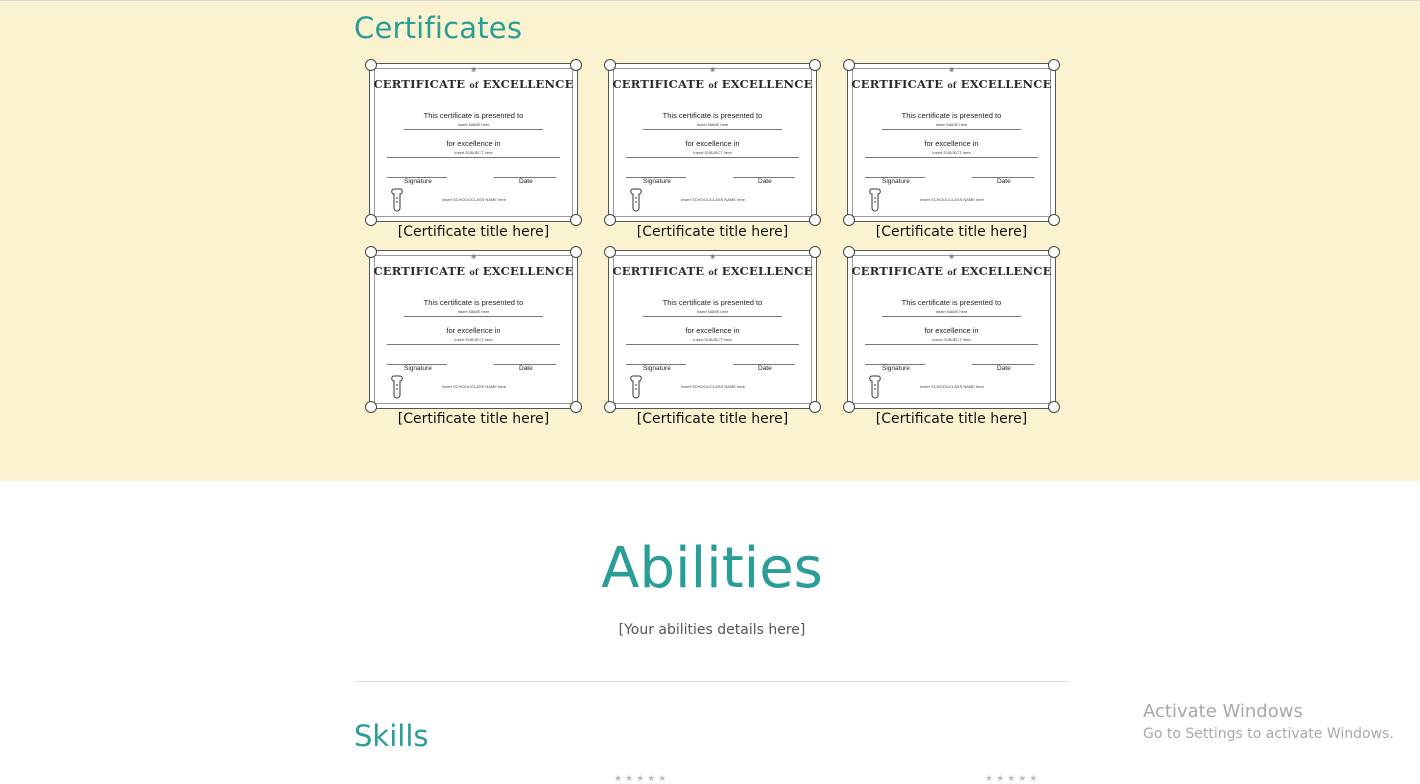 The height and width of the screenshot is (784, 1420). Describe the element at coordinates (712, 568) in the screenshot. I see `abilities-heading: Abilities` at that location.